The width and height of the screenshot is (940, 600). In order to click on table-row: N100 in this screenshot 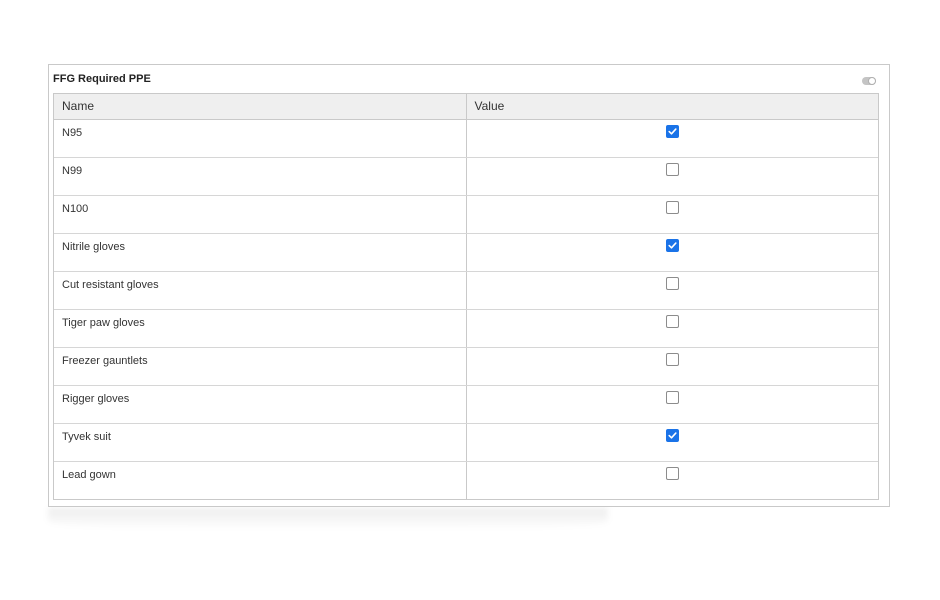, I will do `click(466, 214)`.